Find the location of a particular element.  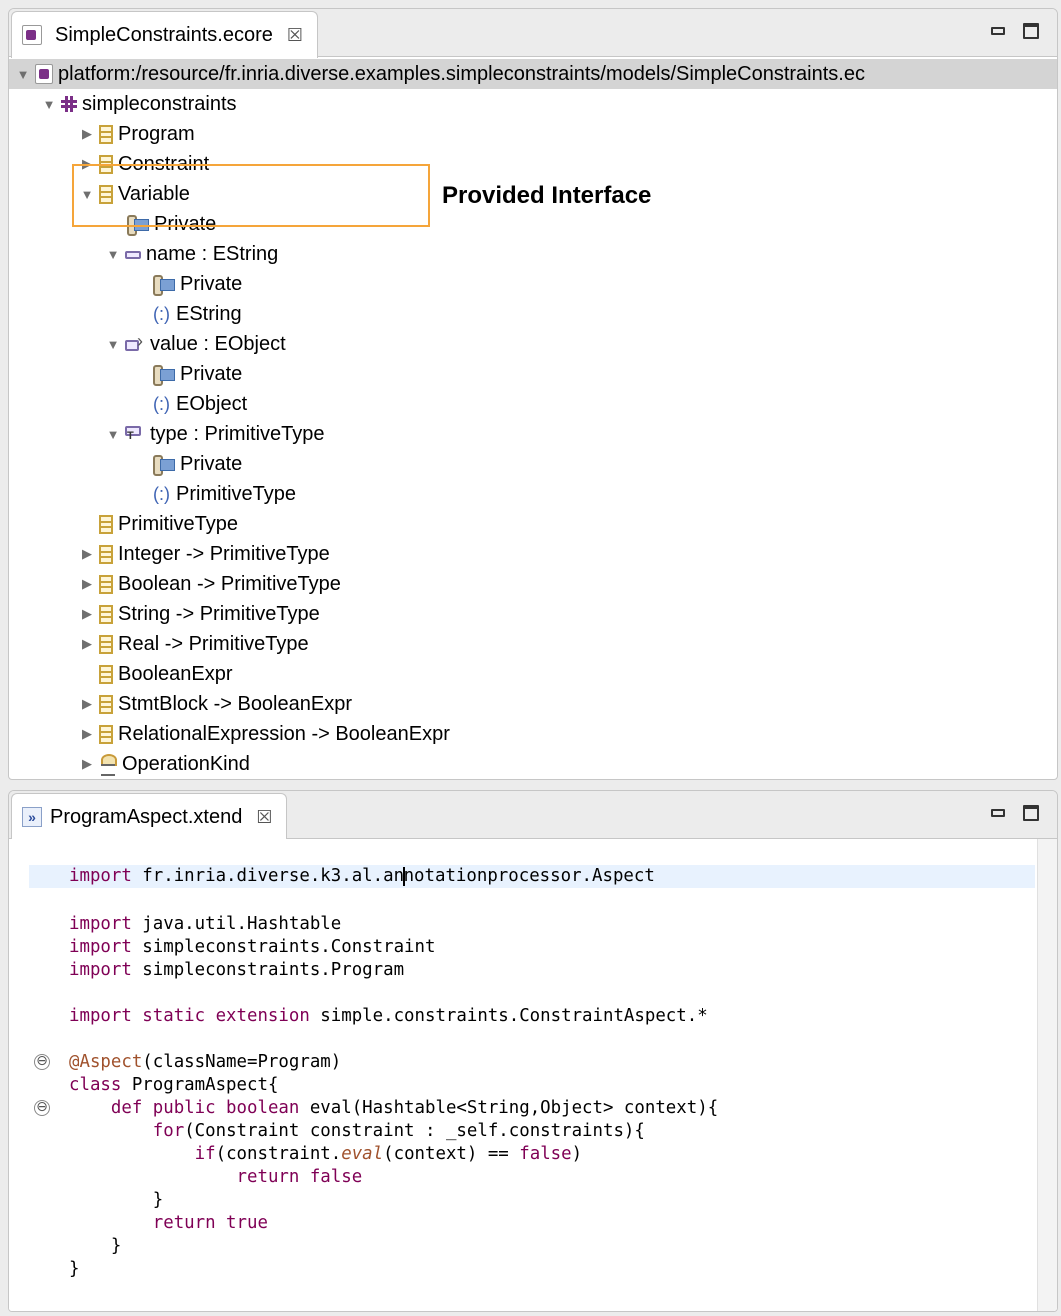

tree-row-primitivetype: PrimitiveType is located at coordinates (533, 524).